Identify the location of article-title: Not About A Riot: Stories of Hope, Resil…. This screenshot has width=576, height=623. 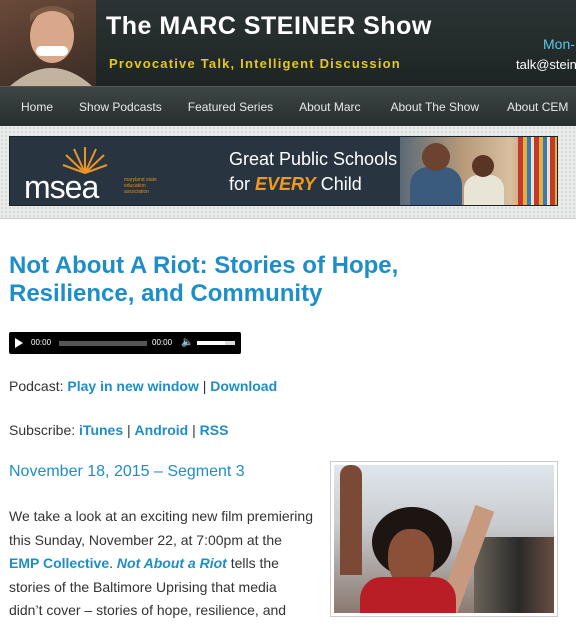
(204, 279).